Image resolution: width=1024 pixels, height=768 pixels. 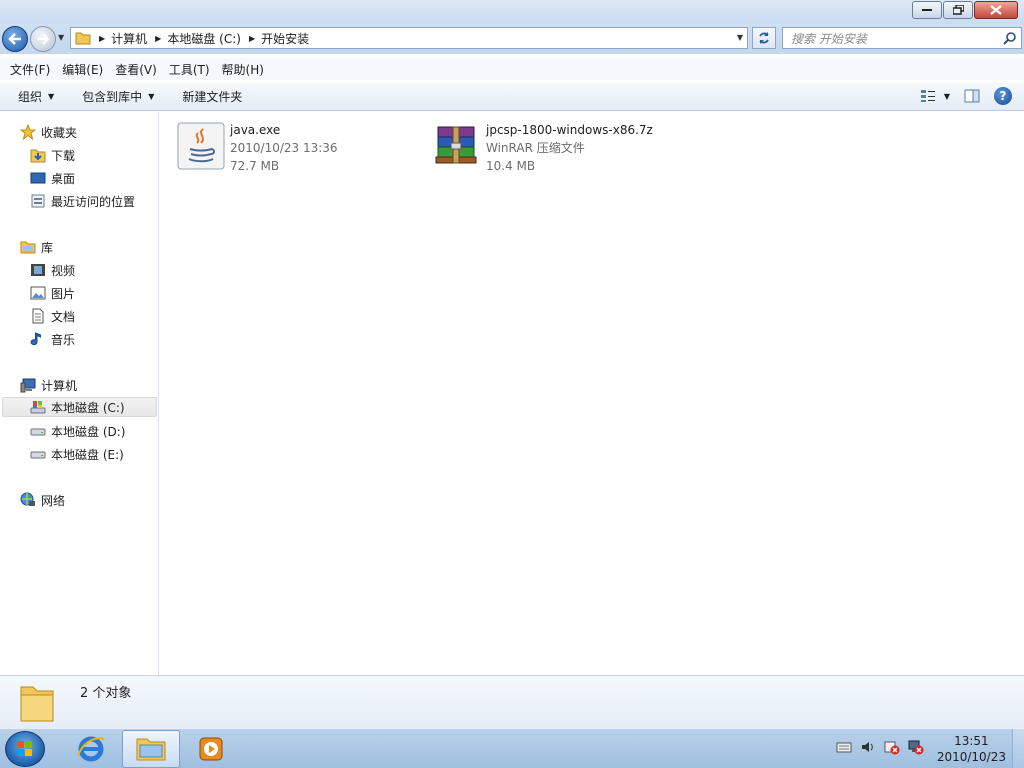 I want to click on nav-computer: 计算机, so click(x=48, y=385).